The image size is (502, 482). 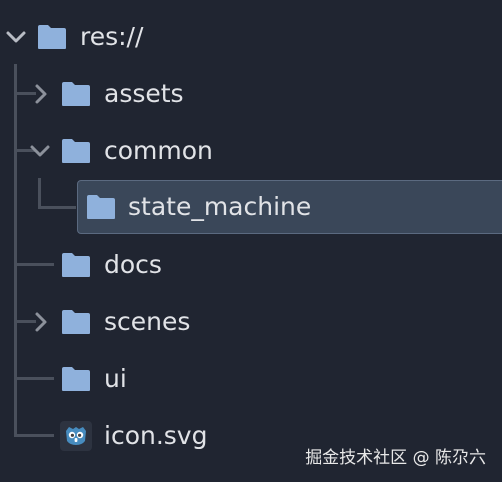 What do you see at coordinates (76, 436) in the screenshot?
I see `godot-icon` at bounding box center [76, 436].